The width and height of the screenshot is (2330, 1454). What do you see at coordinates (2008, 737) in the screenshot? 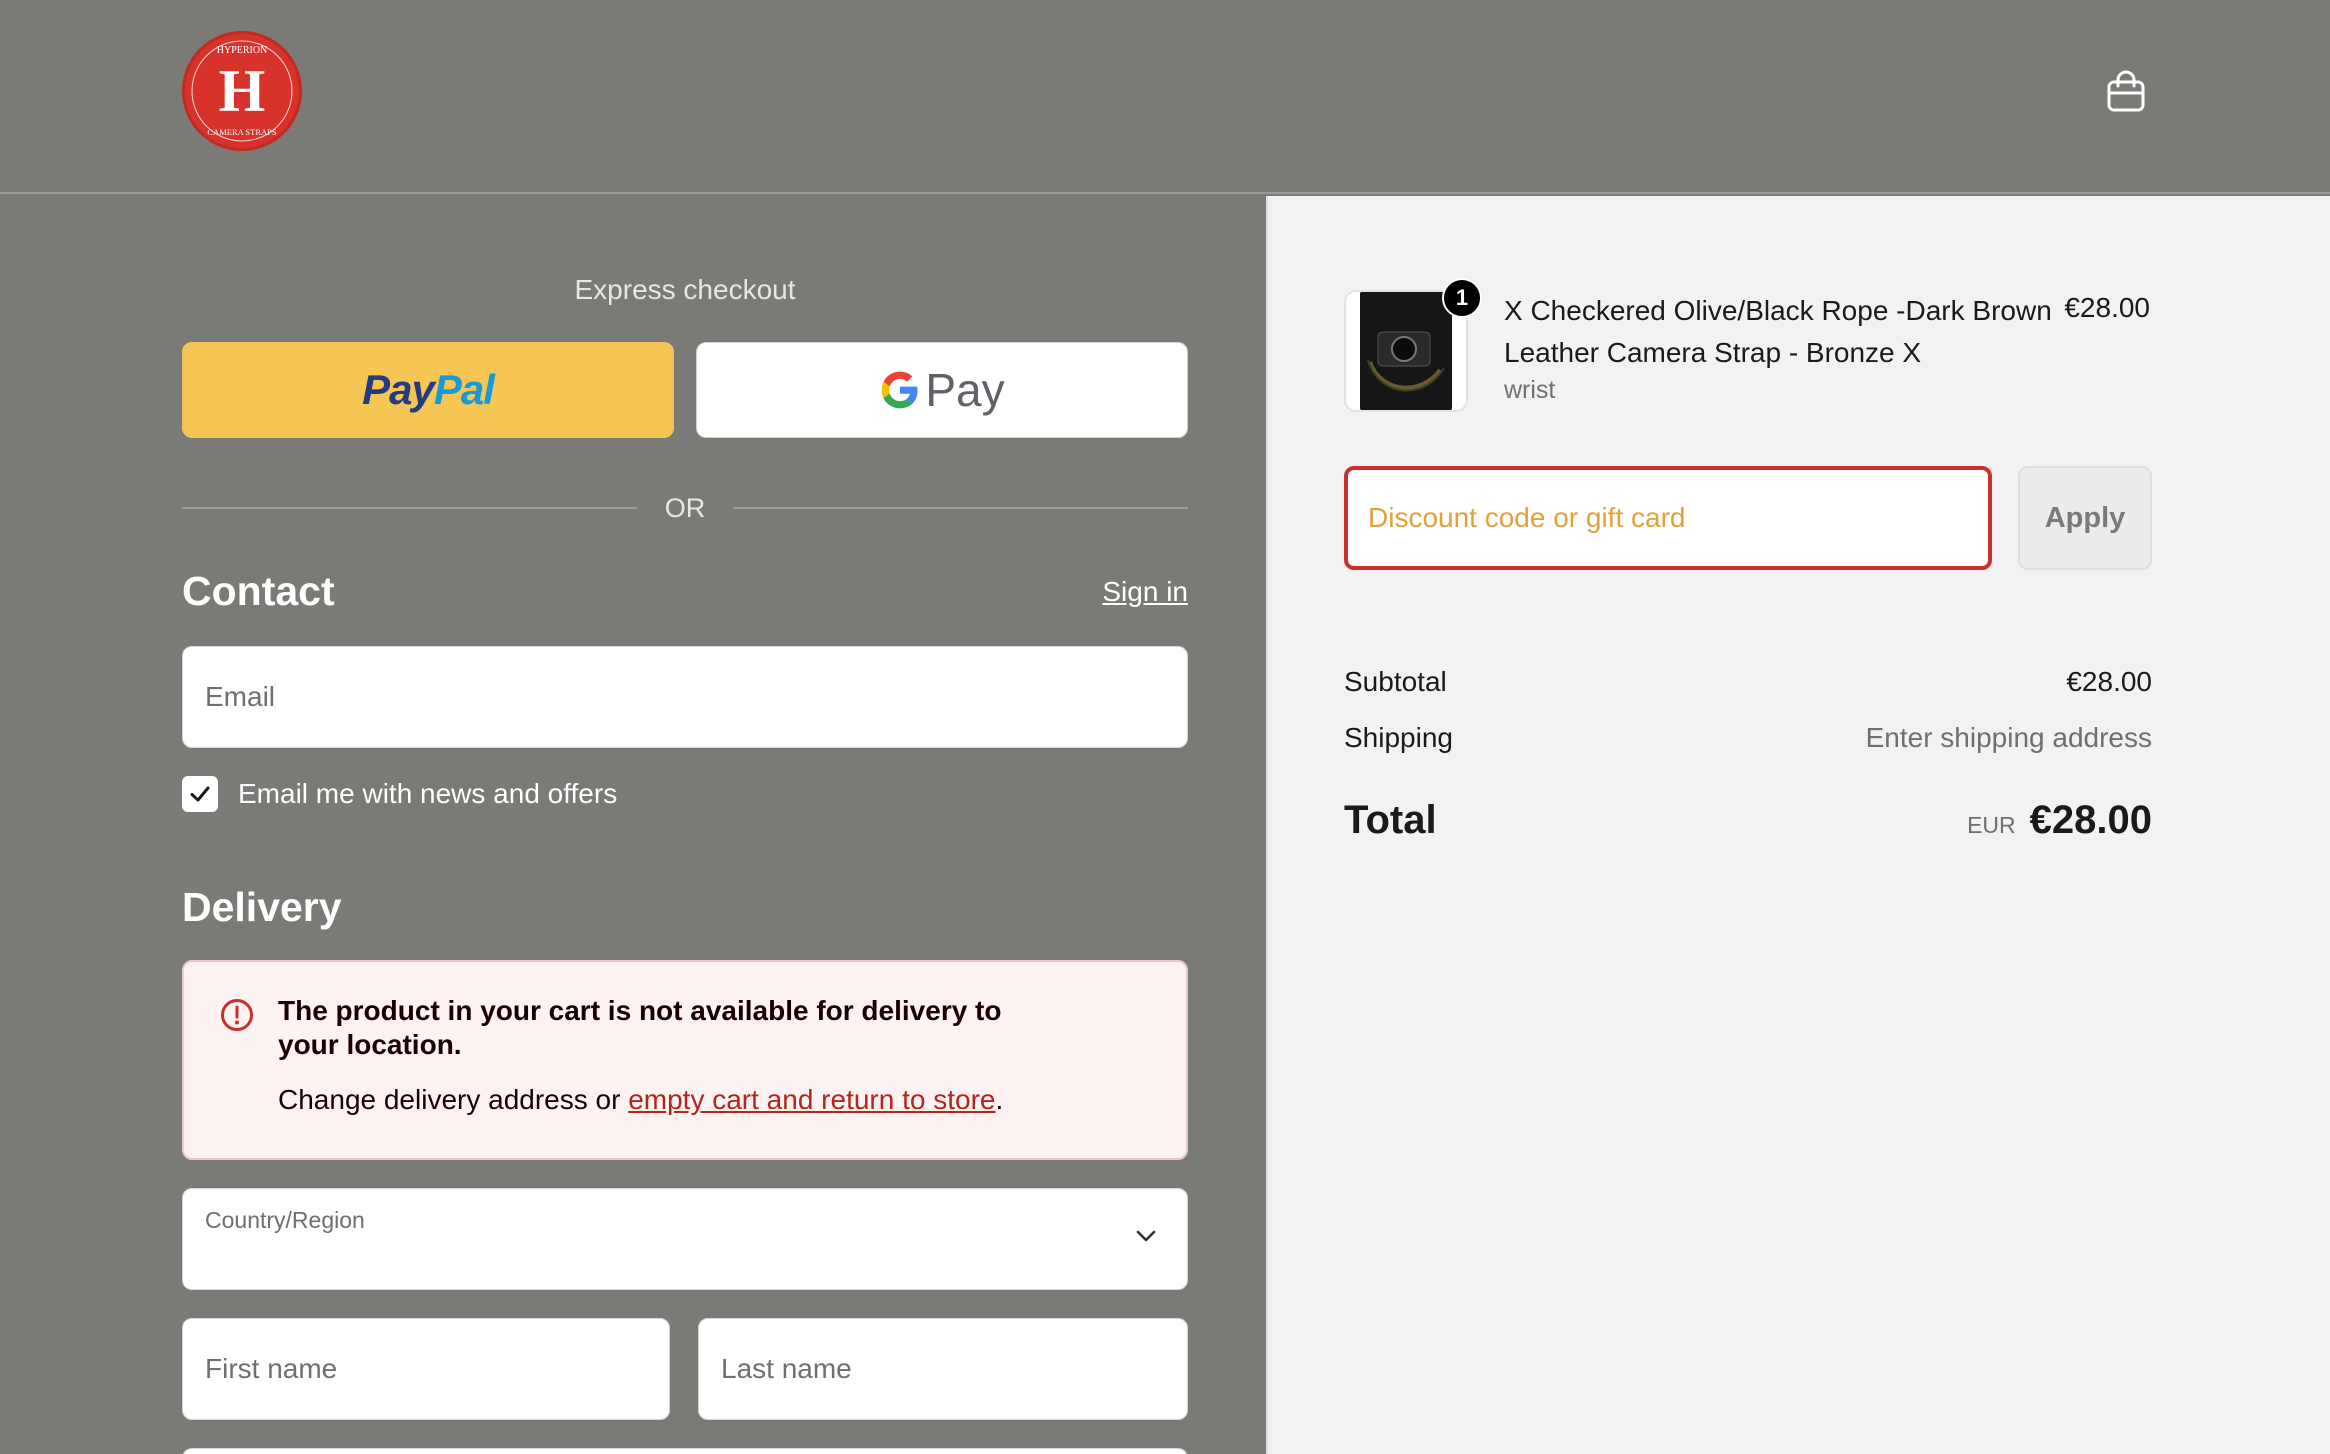
I see `shipping-value: Enter shipping address` at bounding box center [2008, 737].